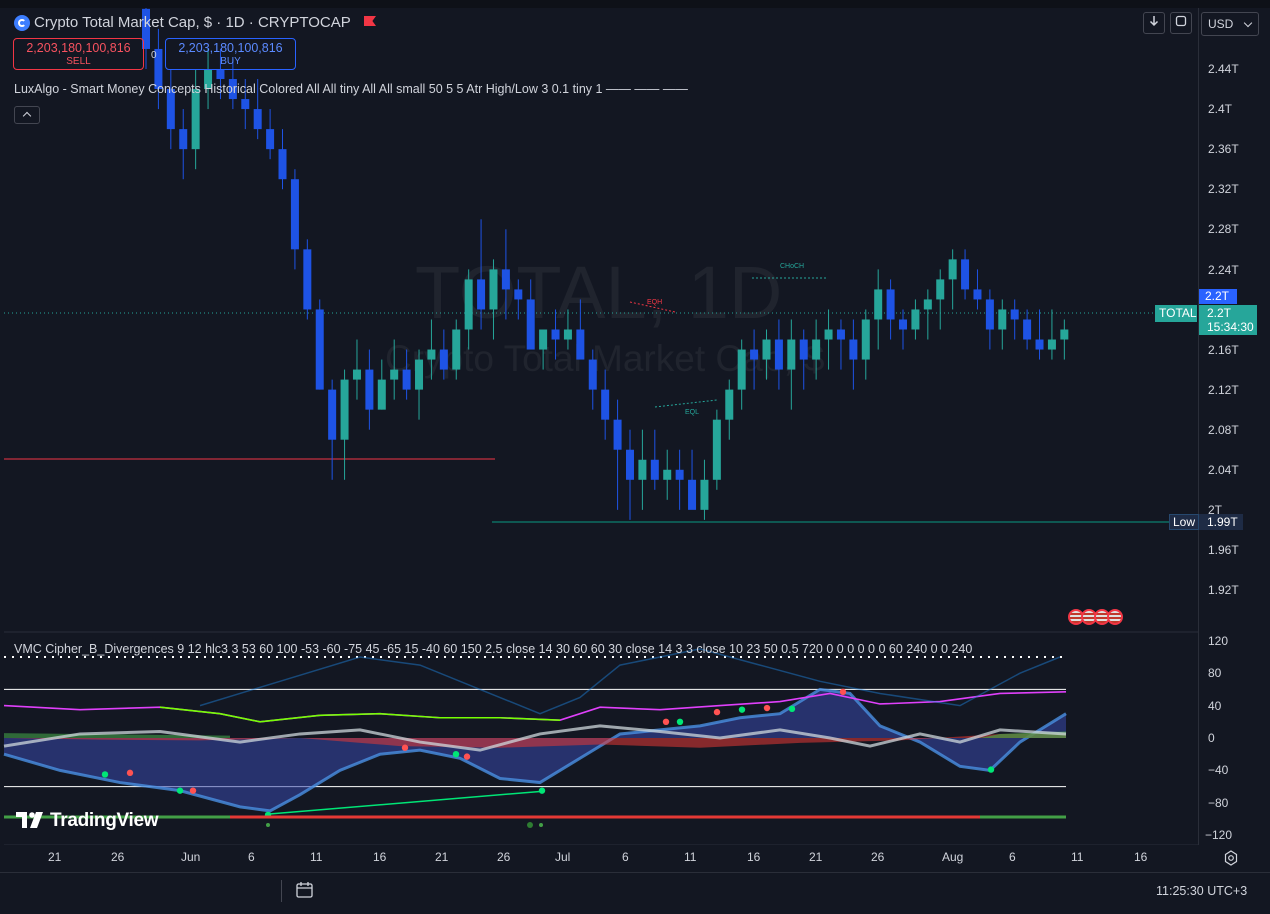 Image resolution: width=1270 pixels, height=914 pixels. I want to click on sell-price: 2,203,180,100,816, so click(78, 48).